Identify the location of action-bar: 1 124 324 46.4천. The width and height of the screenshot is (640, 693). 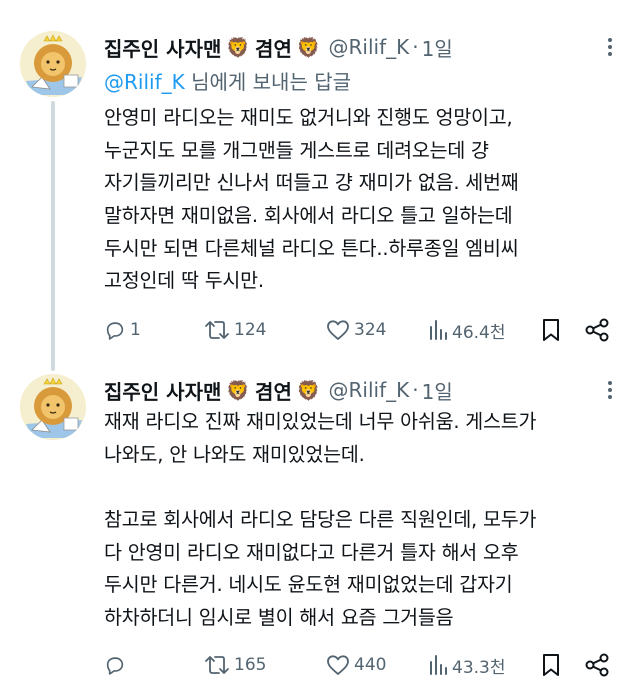
(362, 330).